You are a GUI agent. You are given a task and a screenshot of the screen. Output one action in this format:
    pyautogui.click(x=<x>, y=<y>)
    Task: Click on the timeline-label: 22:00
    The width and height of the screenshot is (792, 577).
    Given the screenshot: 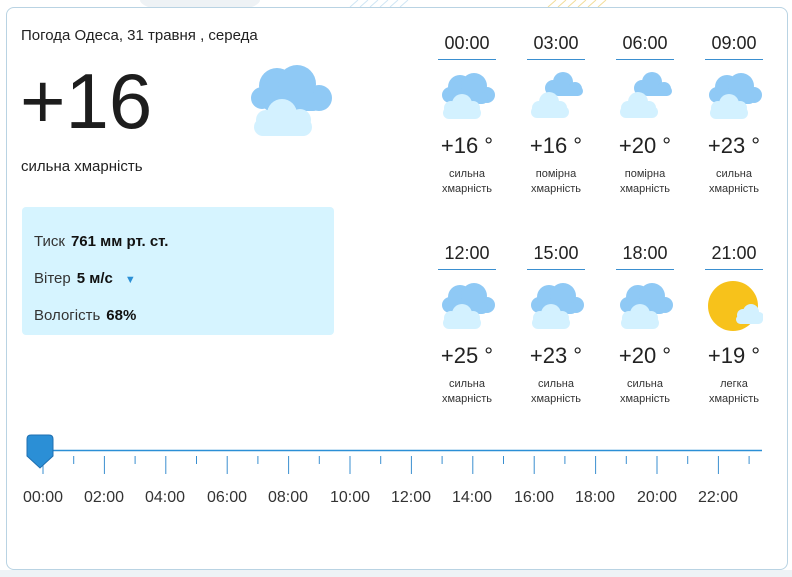 What is the action you would take?
    pyautogui.click(x=718, y=498)
    